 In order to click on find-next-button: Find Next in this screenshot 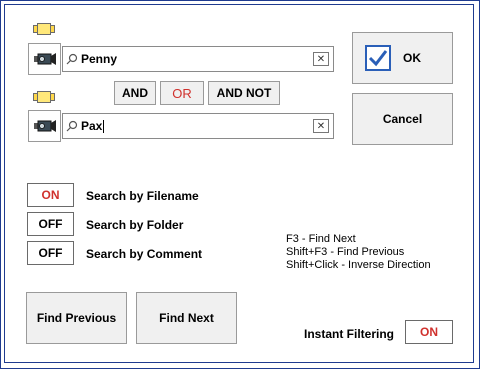, I will do `click(186, 318)`.